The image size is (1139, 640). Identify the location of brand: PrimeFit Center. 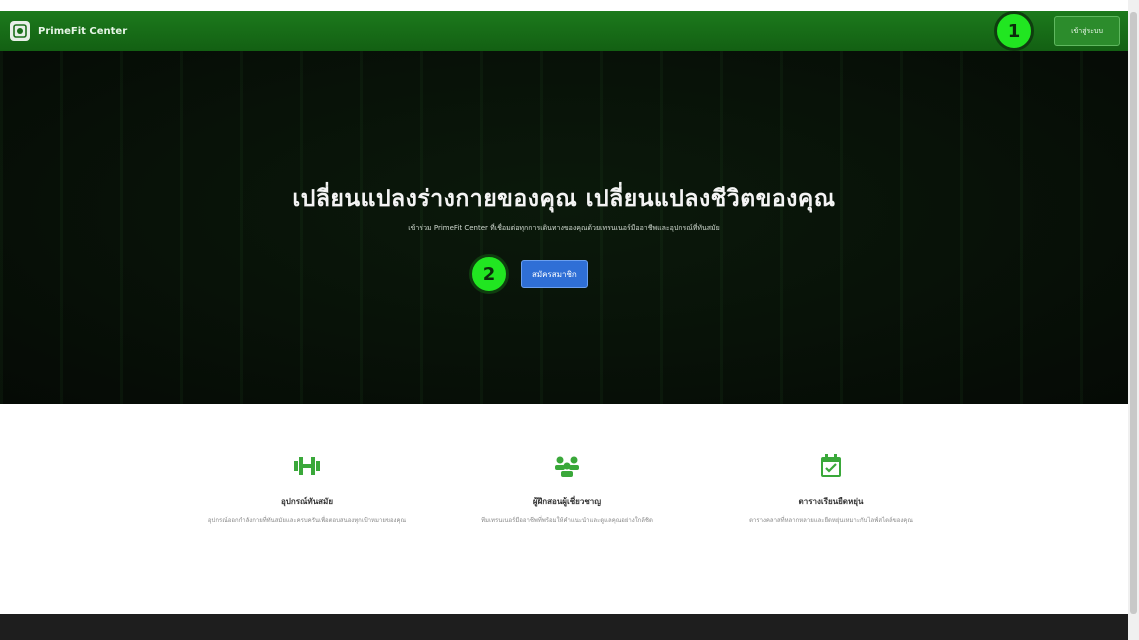
(68, 31).